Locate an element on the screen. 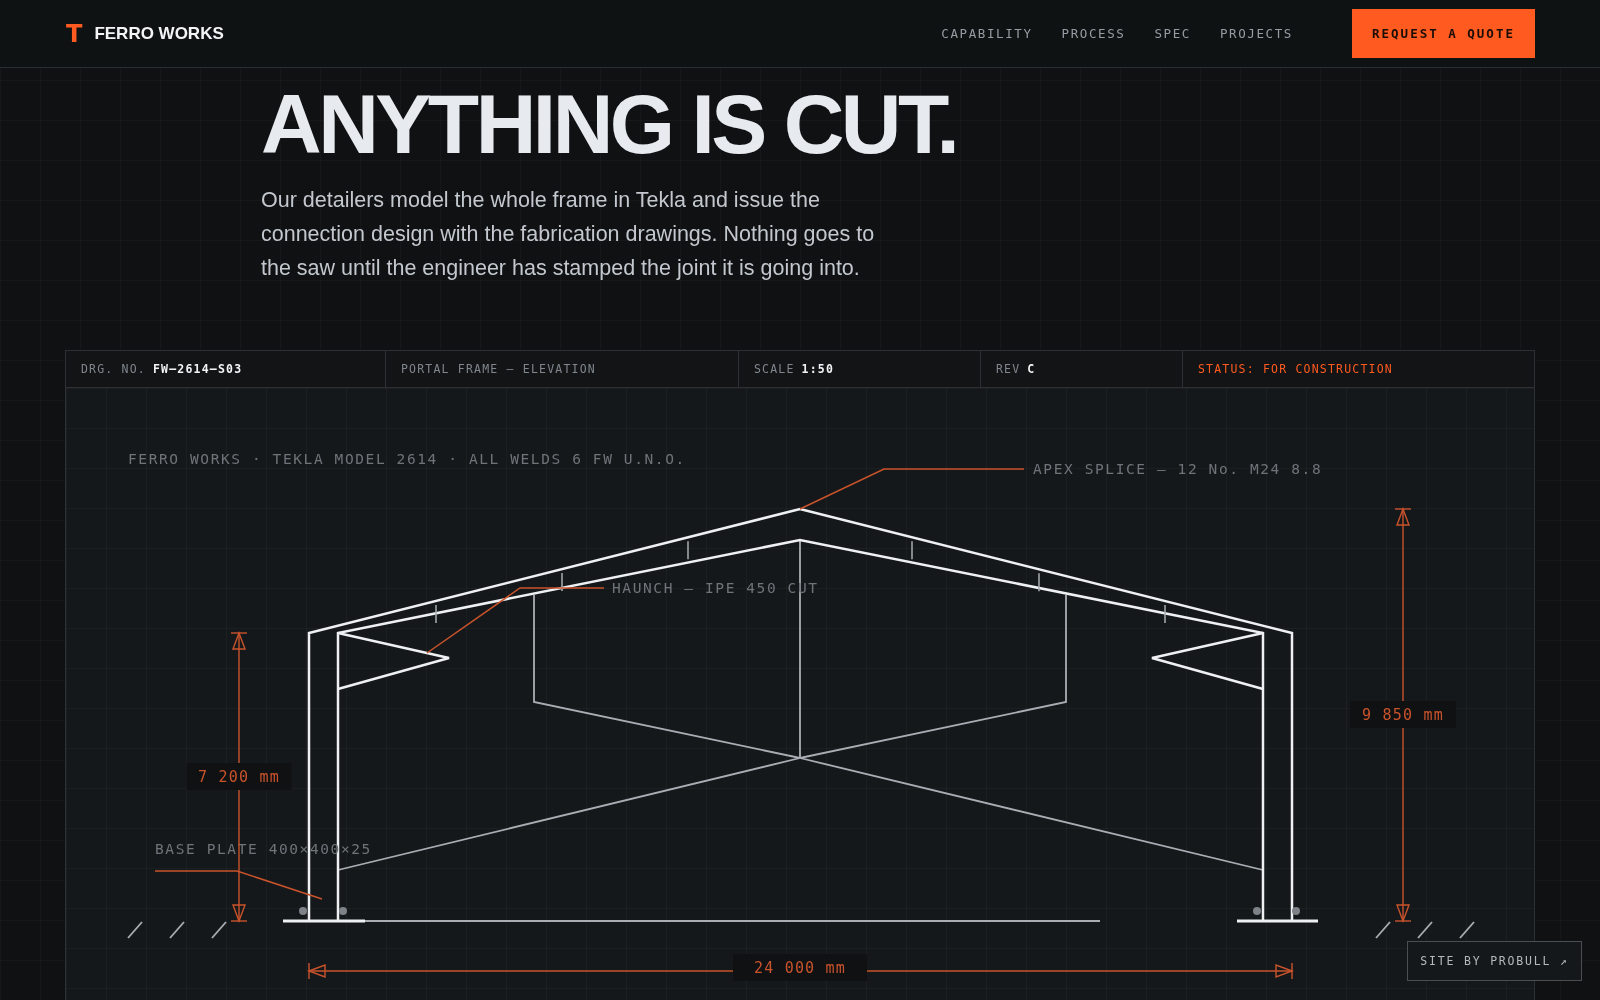 The image size is (1600, 1000). status-label: STATUS: FOR CONSTRUCTION is located at coordinates (1295, 369).